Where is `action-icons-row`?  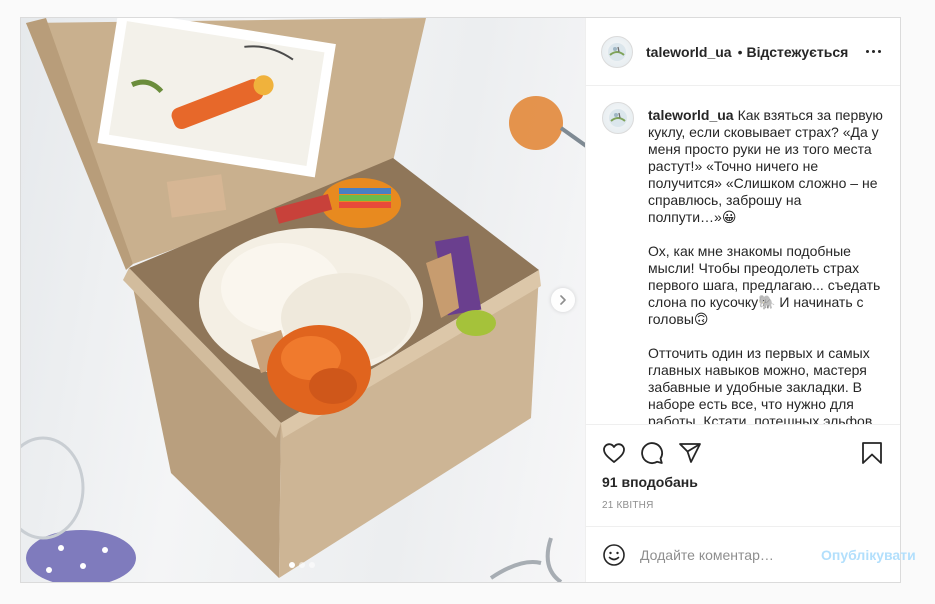
action-icons-row is located at coordinates (743, 453).